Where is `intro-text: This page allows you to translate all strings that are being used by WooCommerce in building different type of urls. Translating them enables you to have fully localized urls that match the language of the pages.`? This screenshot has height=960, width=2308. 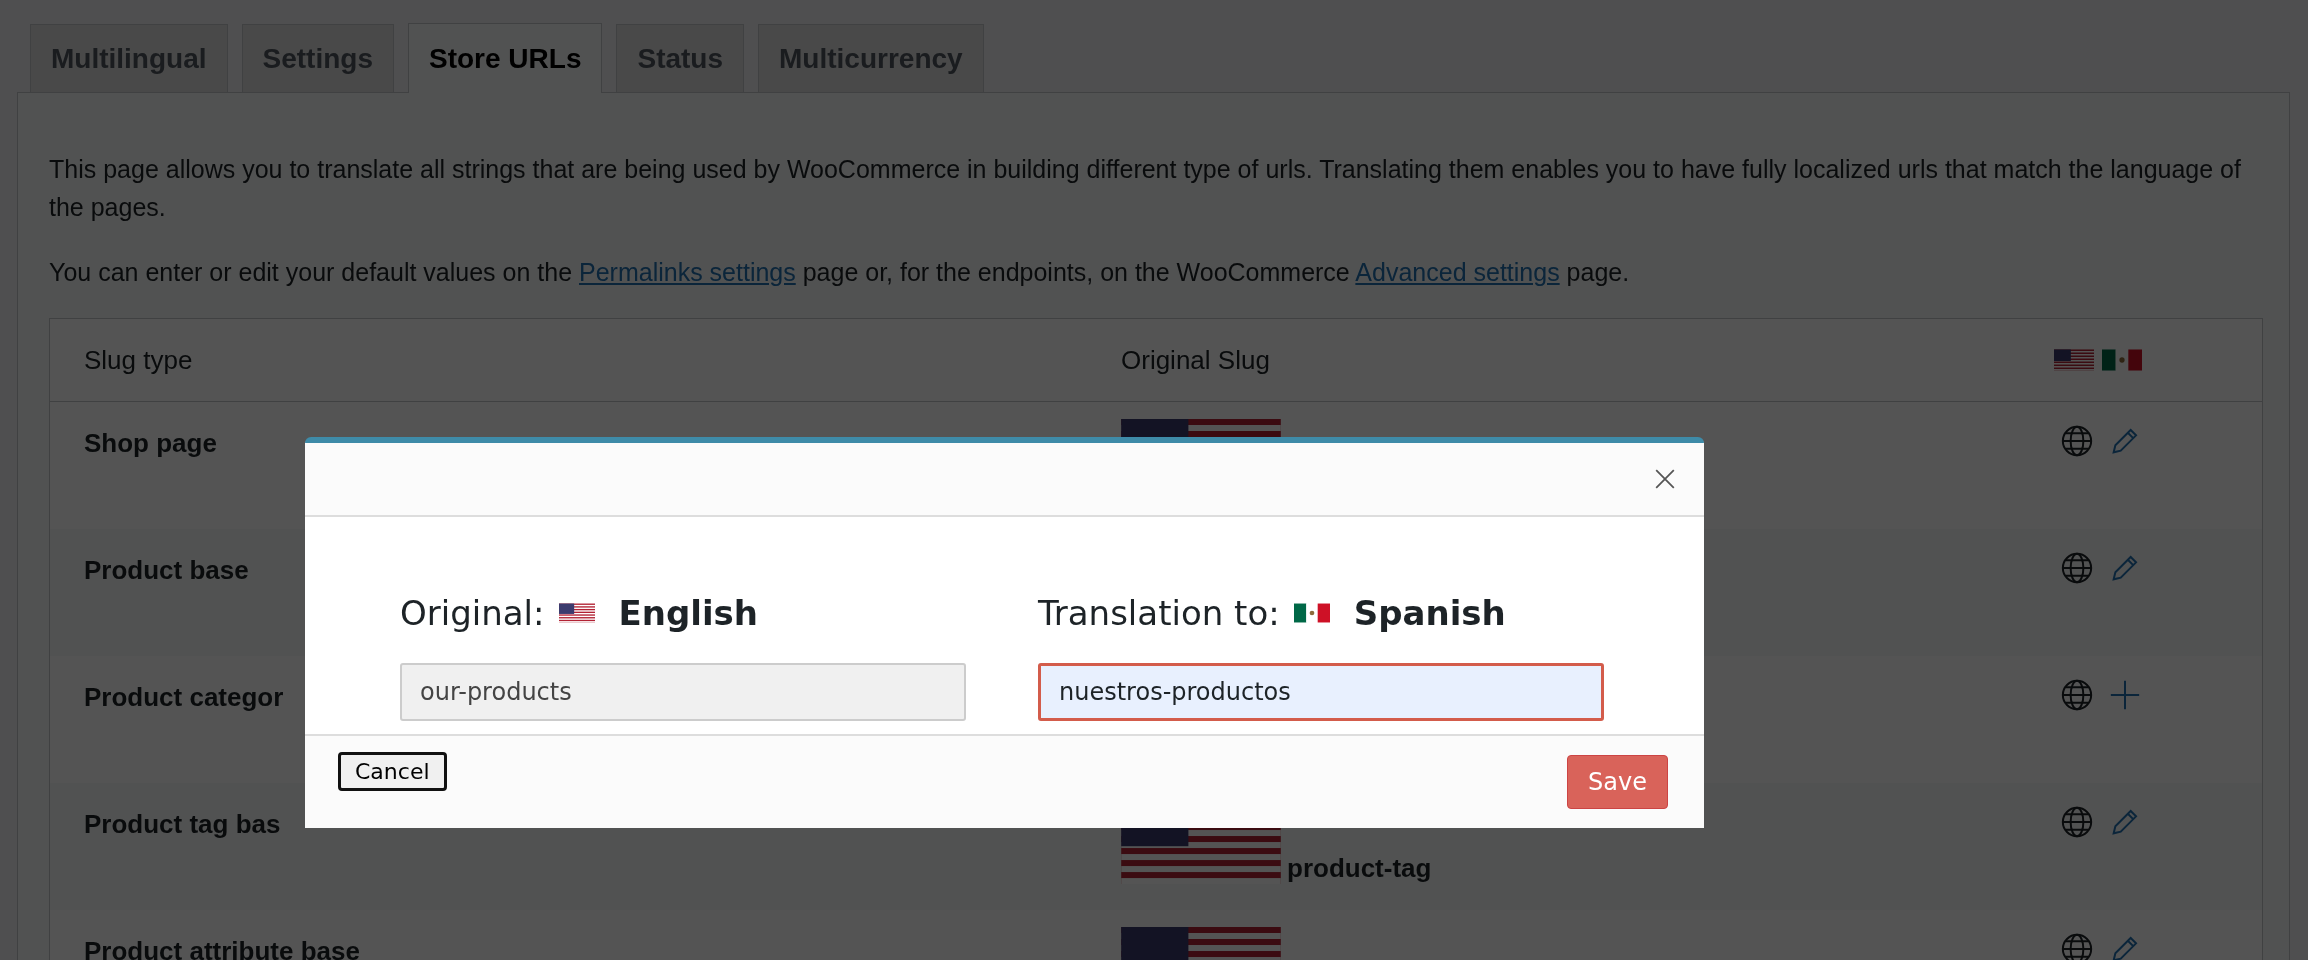
intro-text: This page allows you to translate all strings that are being used by WooCommerce in building different type of urls. Translating them enables you to have fully localized urls that match the language of the pages. is located at coordinates (1145, 188).